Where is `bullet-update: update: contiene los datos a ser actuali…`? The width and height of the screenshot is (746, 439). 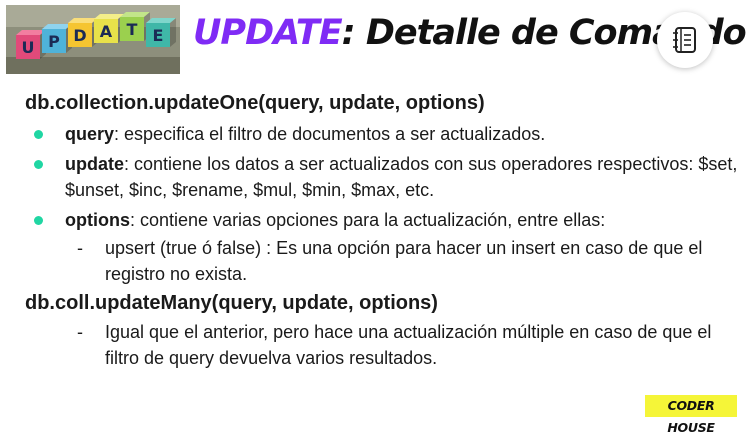
bullet-update: update: contiene los datos a ser actuali… is located at coordinates (382, 177).